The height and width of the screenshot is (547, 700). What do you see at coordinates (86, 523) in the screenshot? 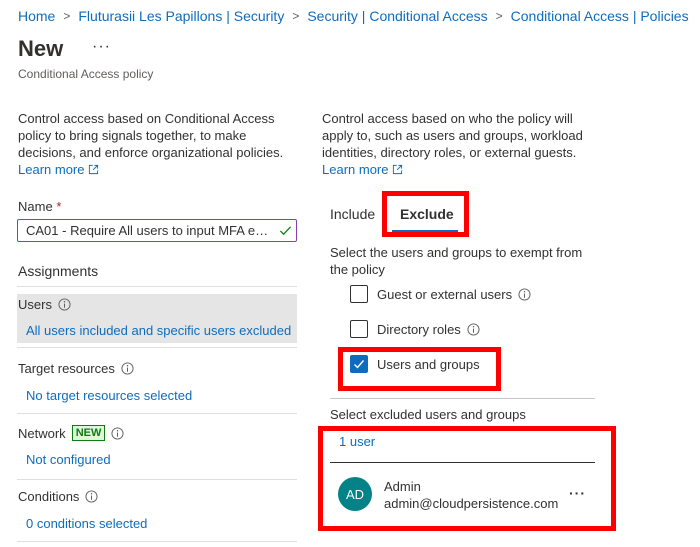
I see `conditions-link: 0 conditions selected` at bounding box center [86, 523].